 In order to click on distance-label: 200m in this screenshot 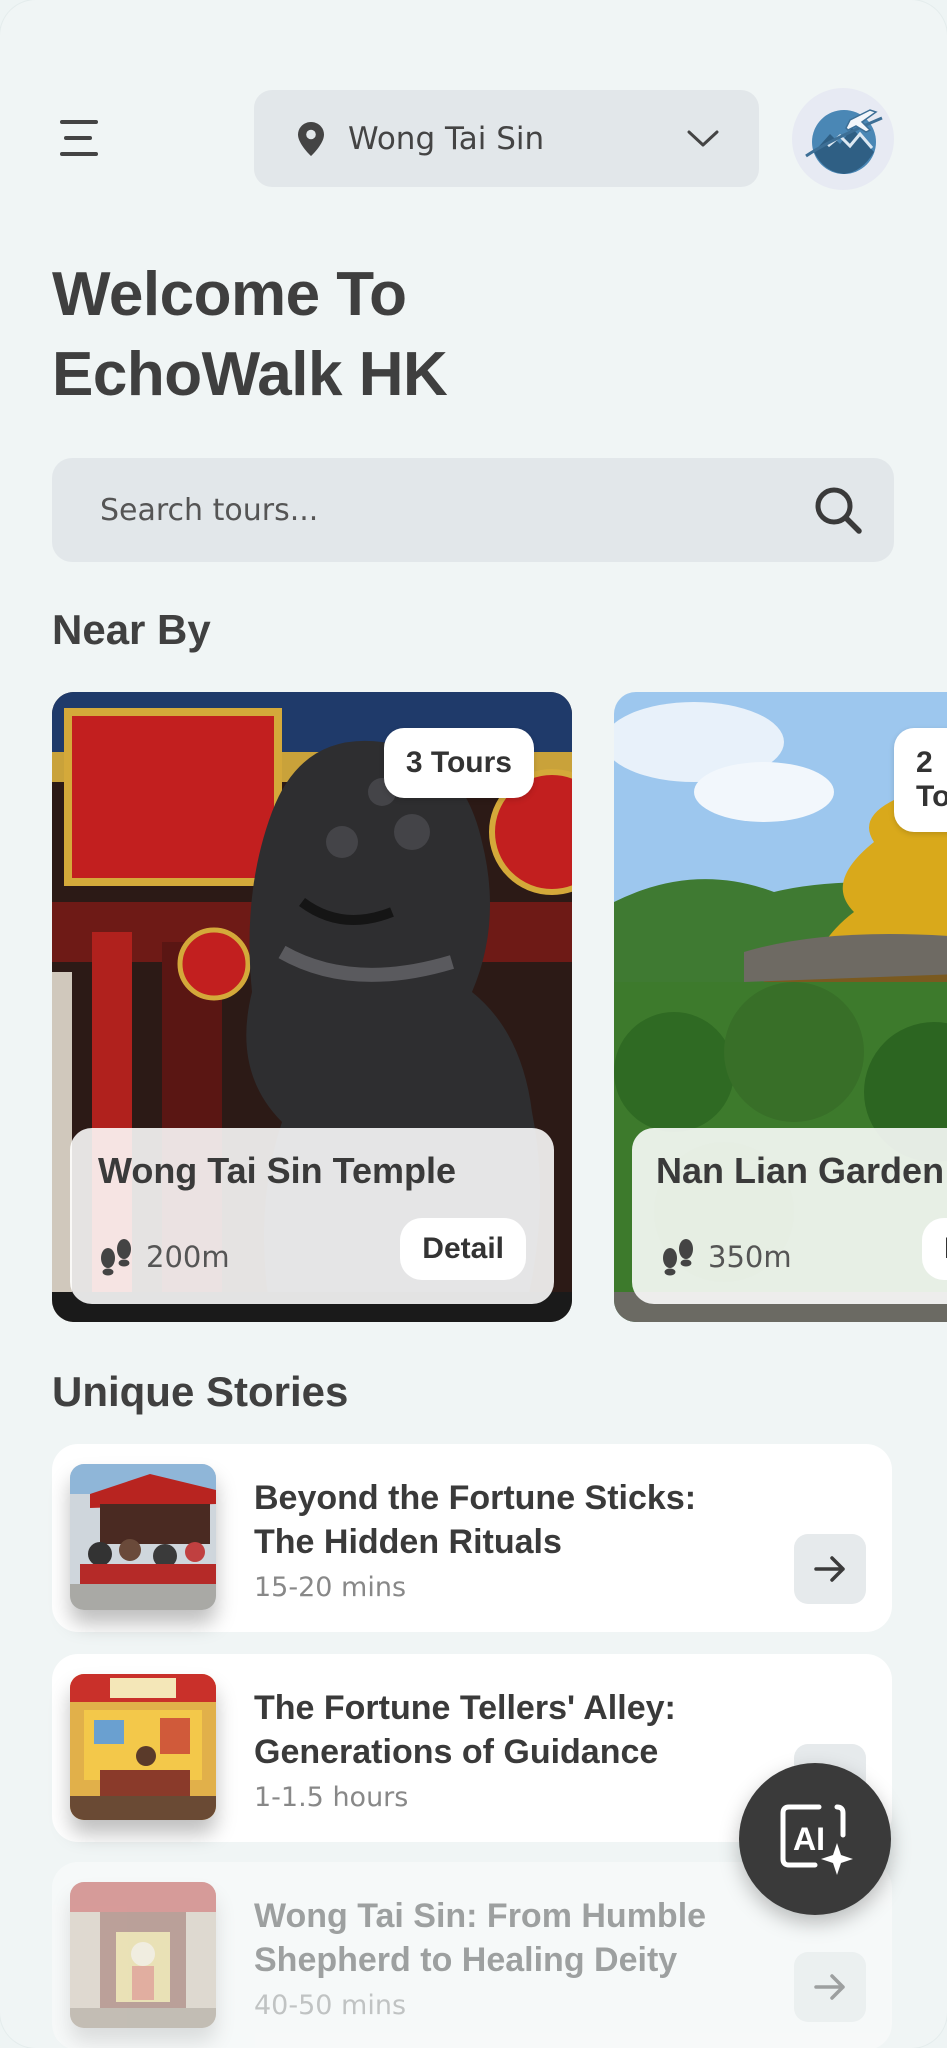, I will do `click(188, 1257)`.